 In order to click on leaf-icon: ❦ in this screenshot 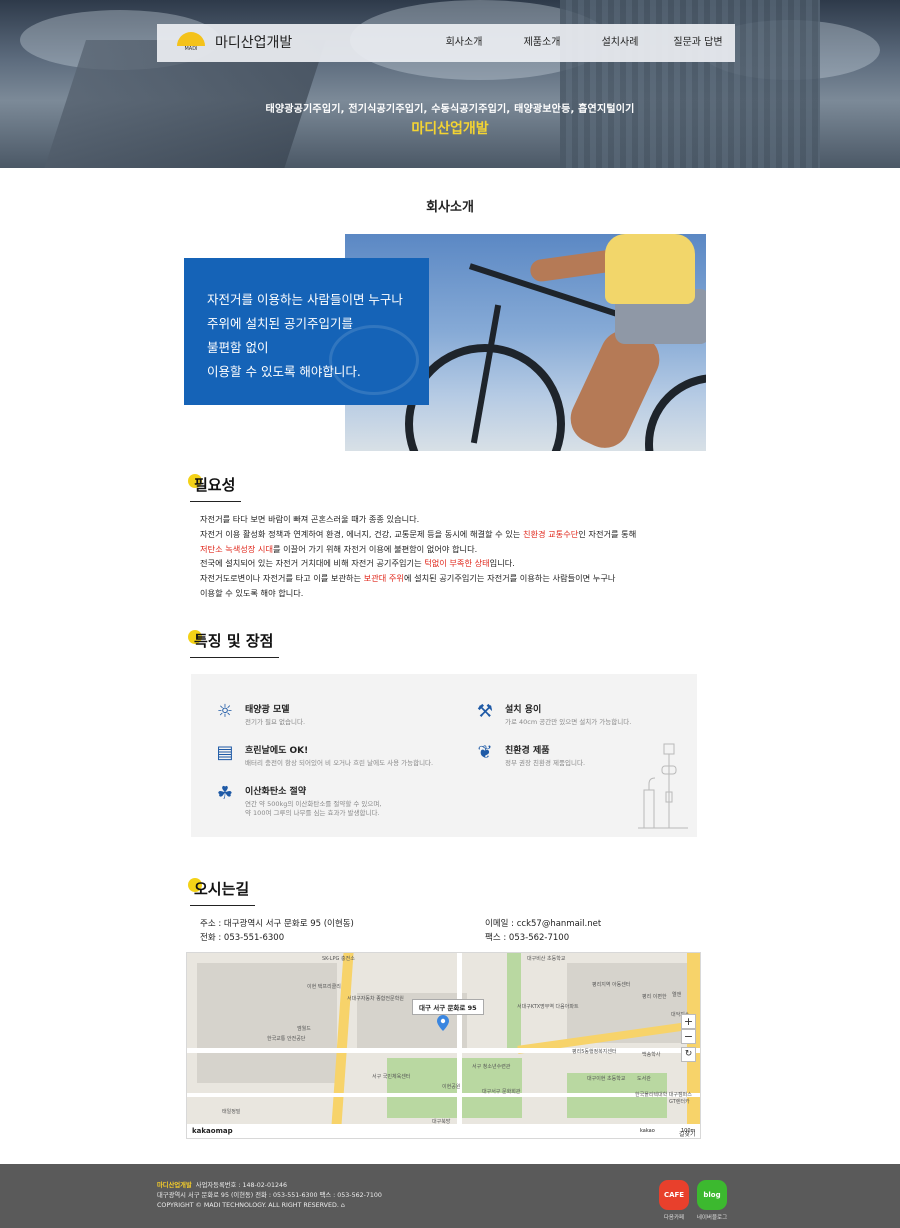, I will do `click(485, 752)`.